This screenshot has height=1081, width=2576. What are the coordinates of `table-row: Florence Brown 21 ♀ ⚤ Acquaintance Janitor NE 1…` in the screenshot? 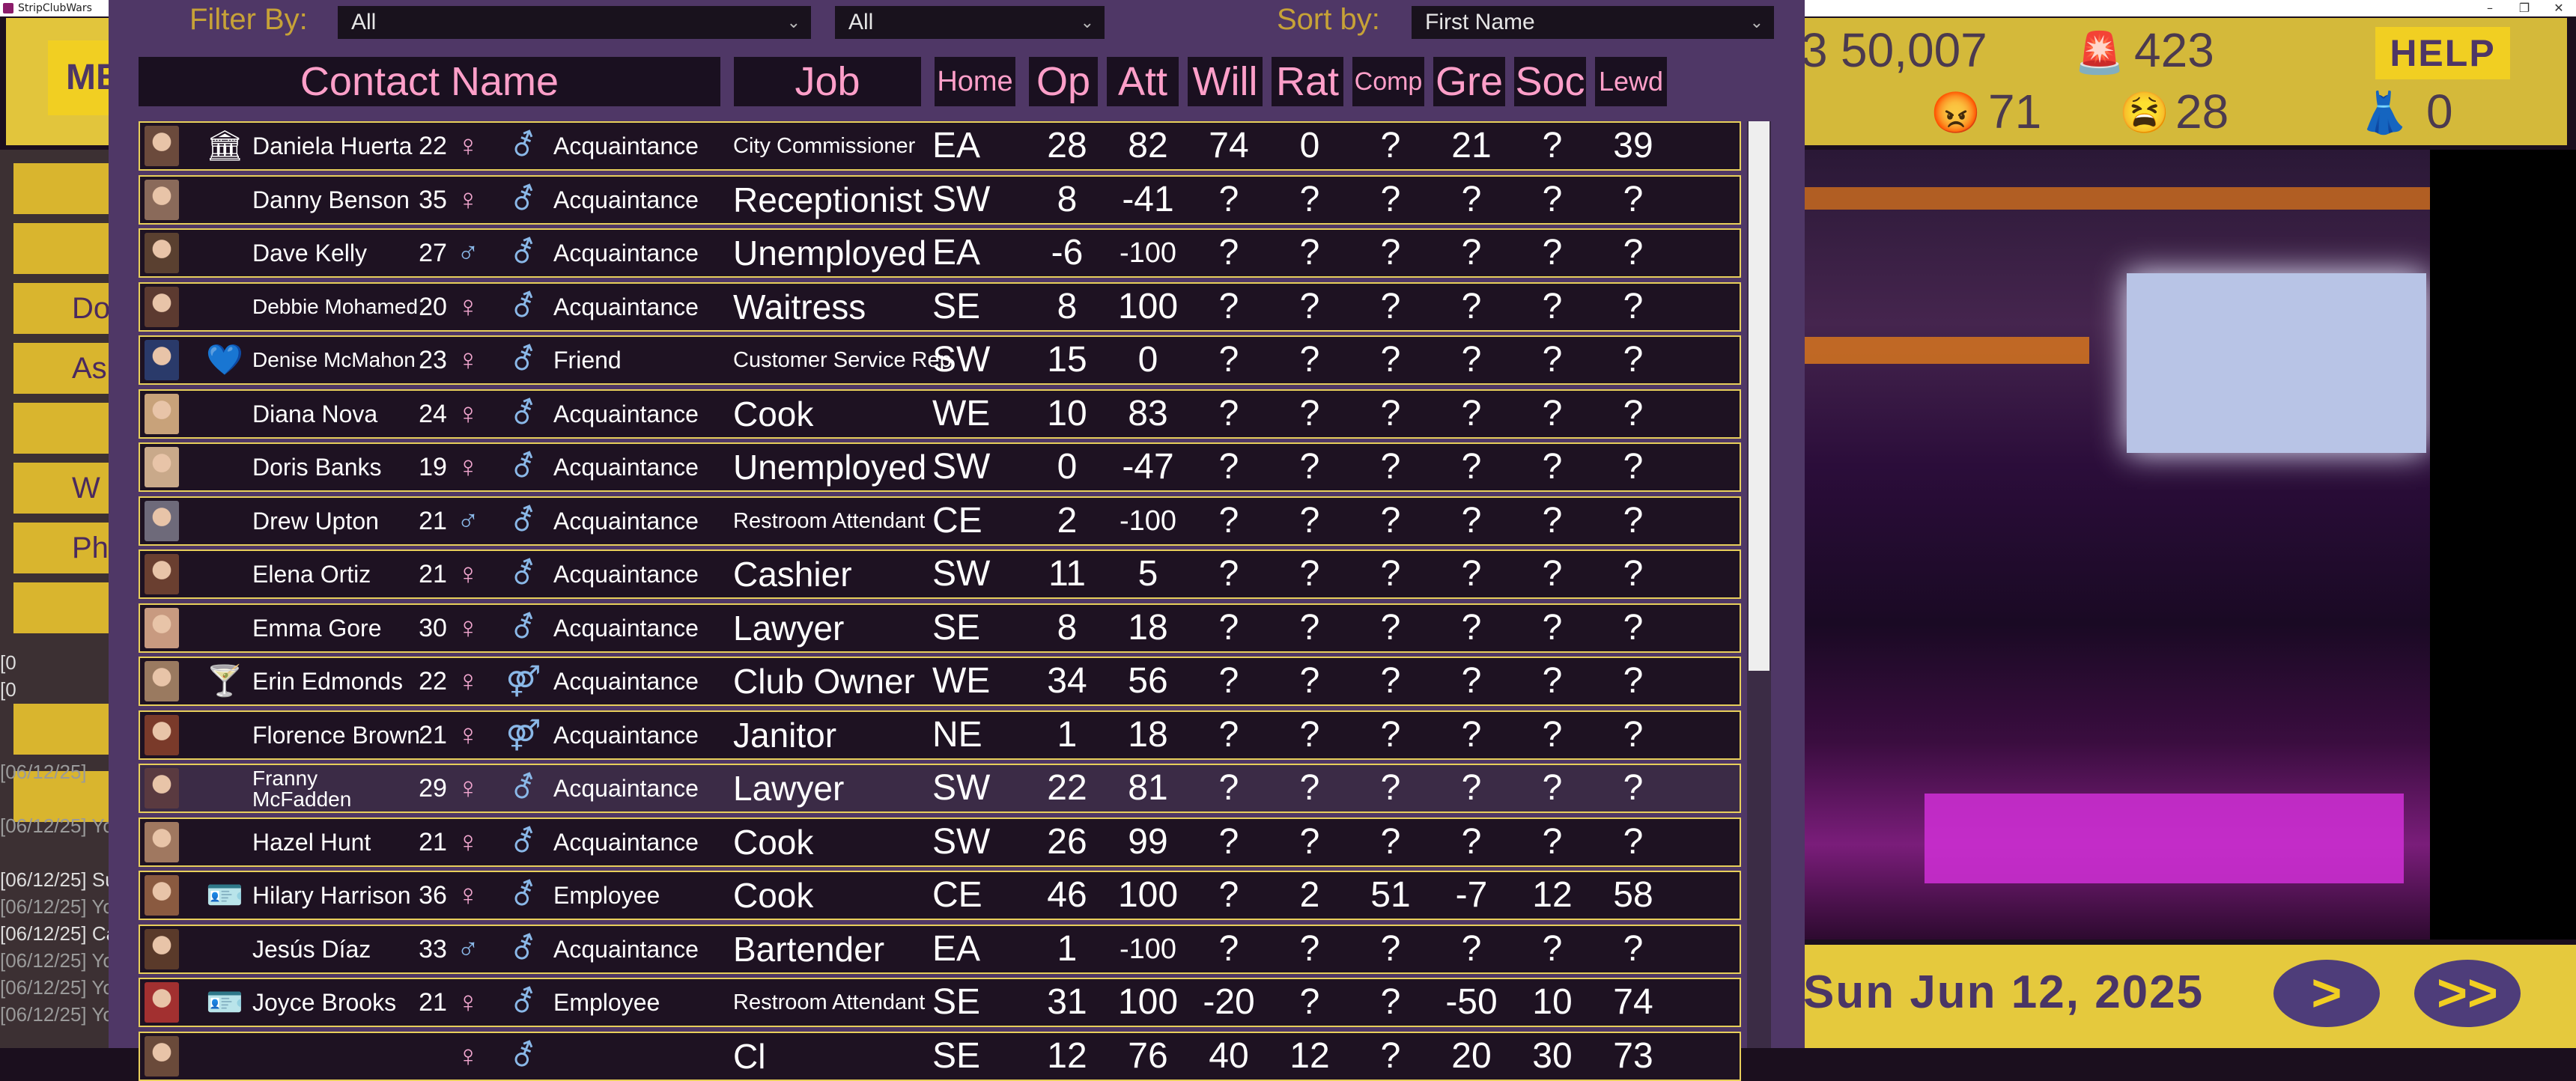 It's located at (940, 735).